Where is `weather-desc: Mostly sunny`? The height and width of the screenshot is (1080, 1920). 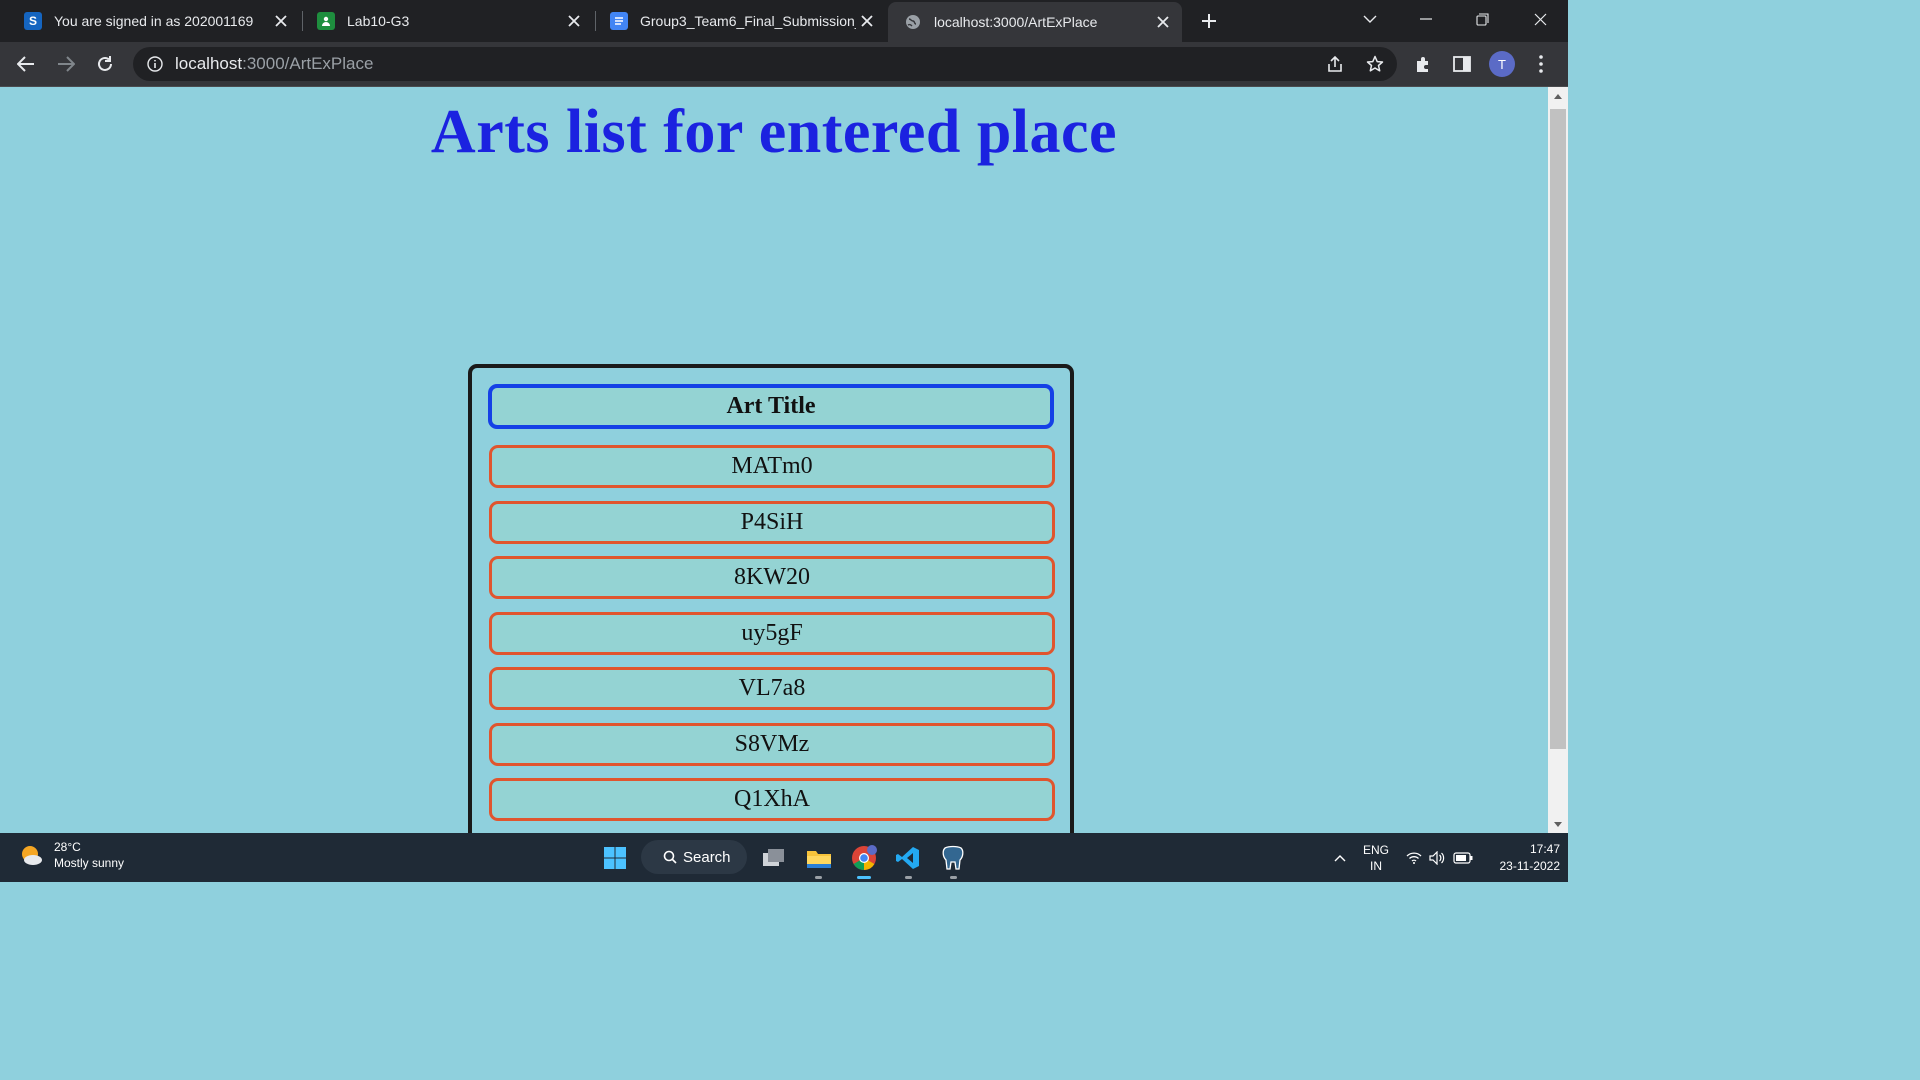
weather-desc: Mostly sunny is located at coordinates (89, 863).